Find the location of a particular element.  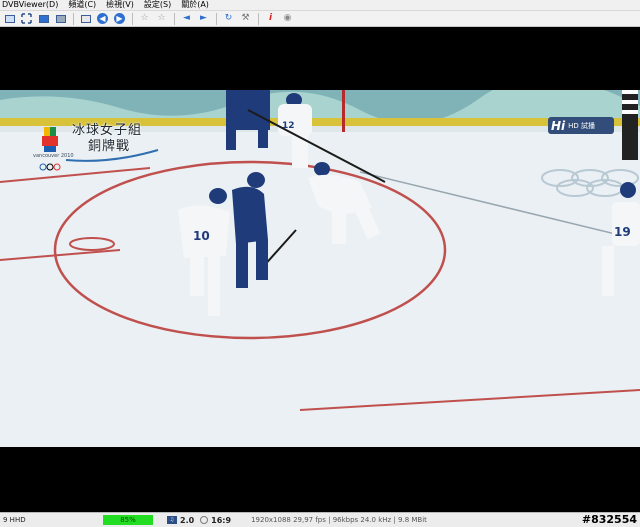

desktop-mode-icon is located at coordinates (43, 18).